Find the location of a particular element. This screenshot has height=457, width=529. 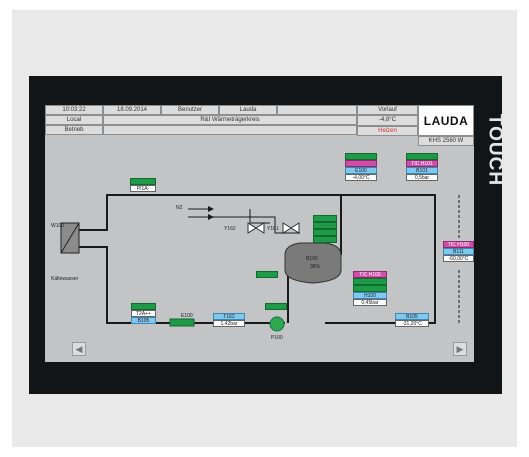

valve-right-icon is located at coordinates (287, 228).